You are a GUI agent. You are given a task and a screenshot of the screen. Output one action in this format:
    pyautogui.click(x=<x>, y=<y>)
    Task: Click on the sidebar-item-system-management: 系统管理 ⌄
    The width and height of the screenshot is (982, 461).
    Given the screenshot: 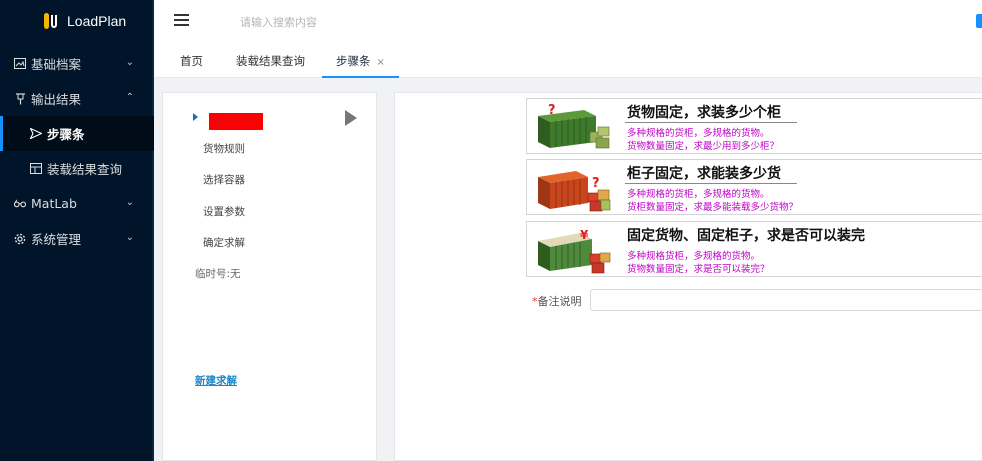 What is the action you would take?
    pyautogui.click(x=77, y=238)
    